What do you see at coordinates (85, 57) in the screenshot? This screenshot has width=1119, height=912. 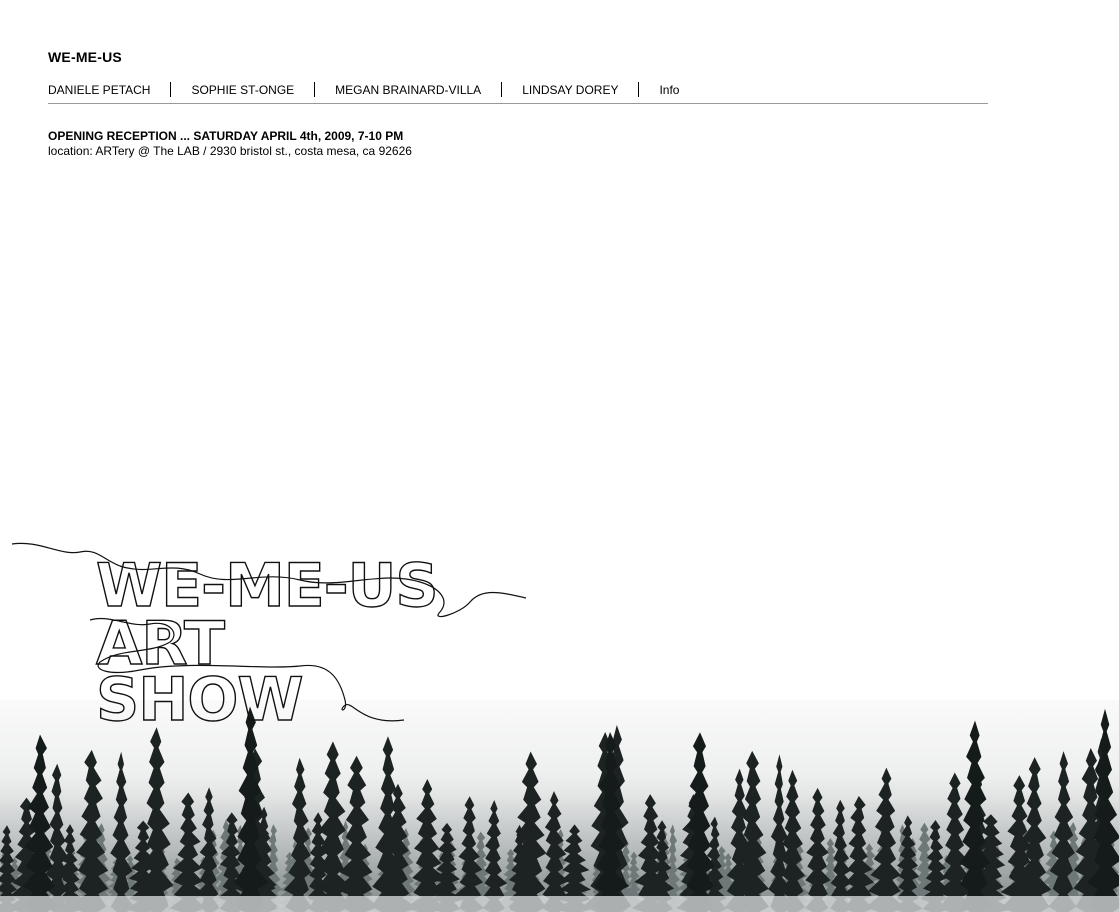 I see `site-title: WE-ME-US` at bounding box center [85, 57].